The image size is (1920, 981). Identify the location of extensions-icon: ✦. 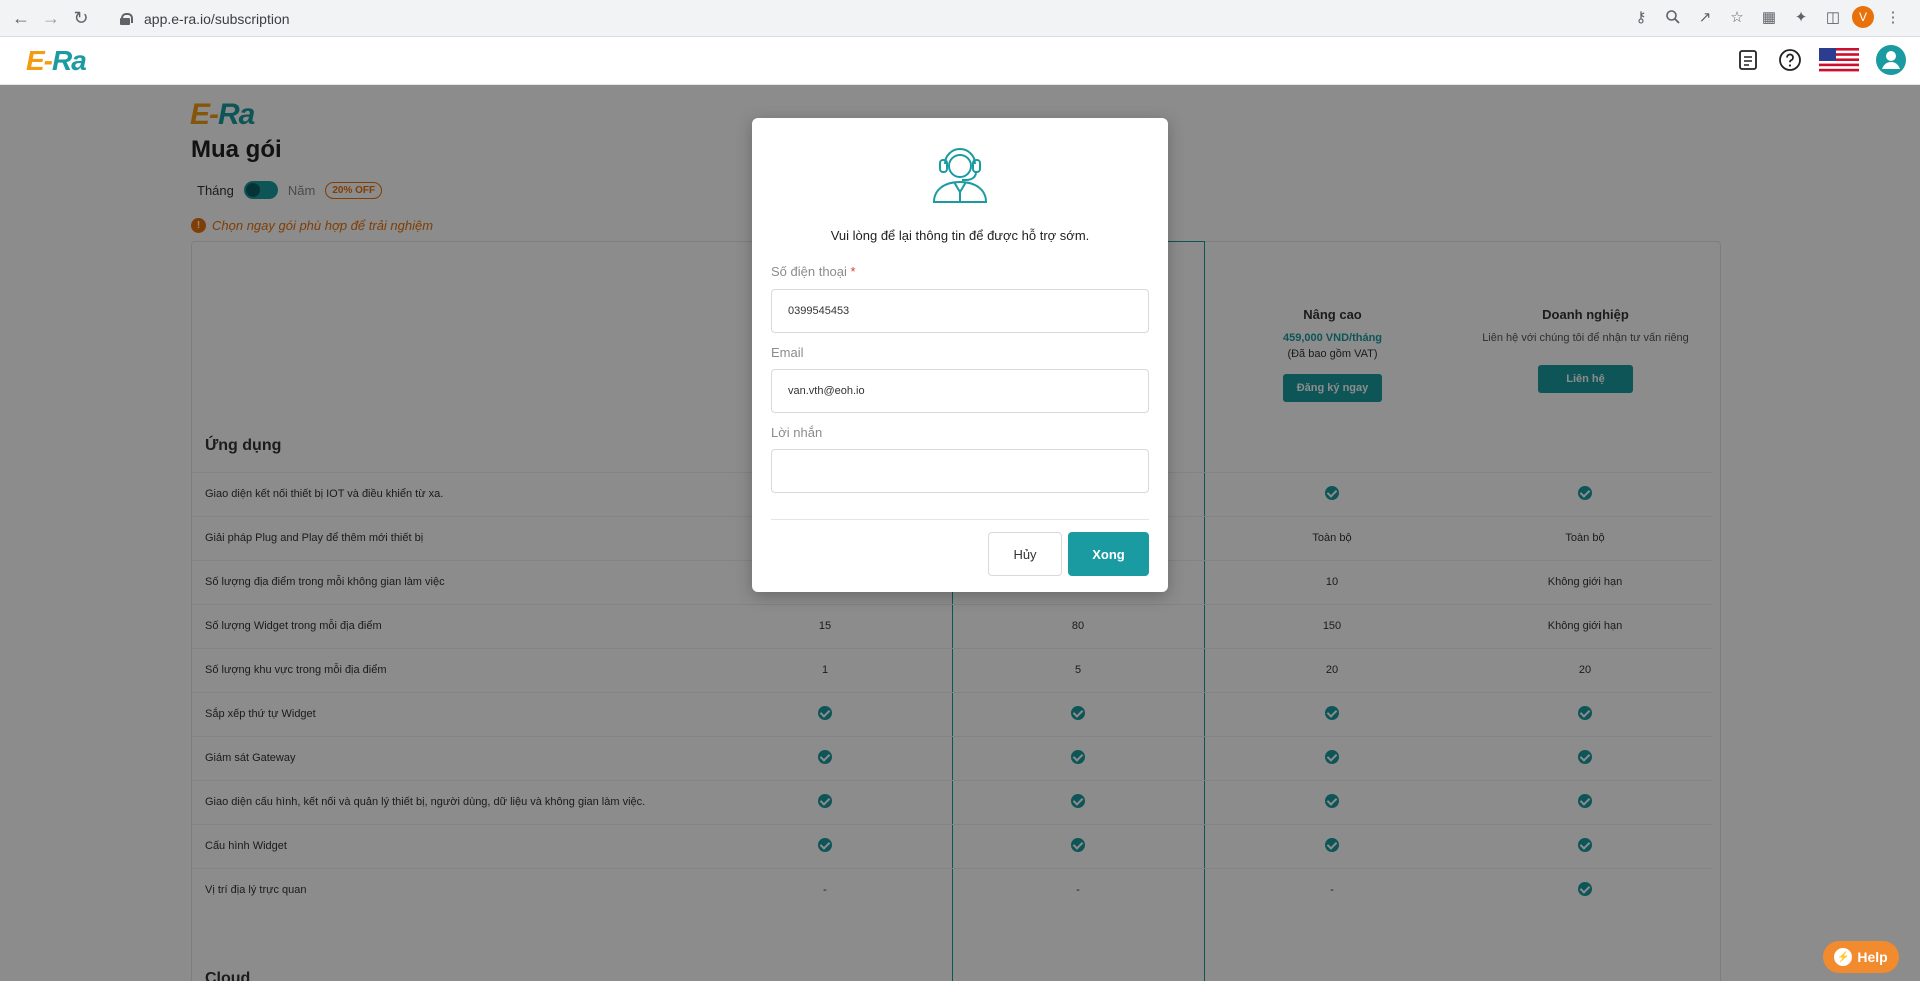
(1801, 17).